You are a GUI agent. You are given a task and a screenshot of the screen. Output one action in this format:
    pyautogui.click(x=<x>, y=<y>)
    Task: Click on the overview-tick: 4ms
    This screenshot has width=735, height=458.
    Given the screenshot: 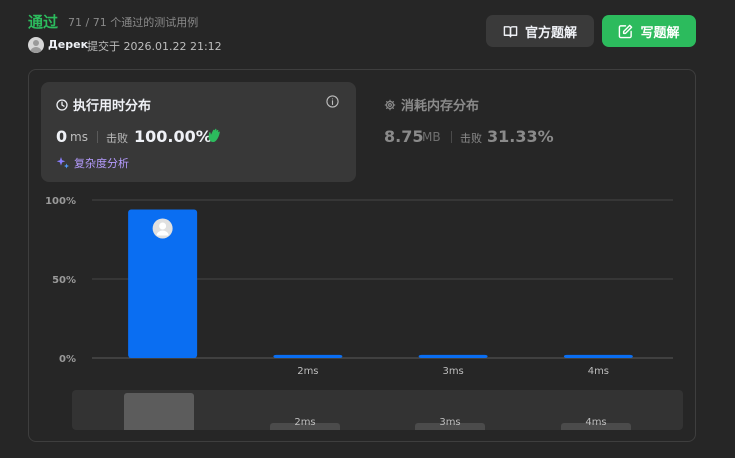 What is the action you would take?
    pyautogui.click(x=596, y=424)
    